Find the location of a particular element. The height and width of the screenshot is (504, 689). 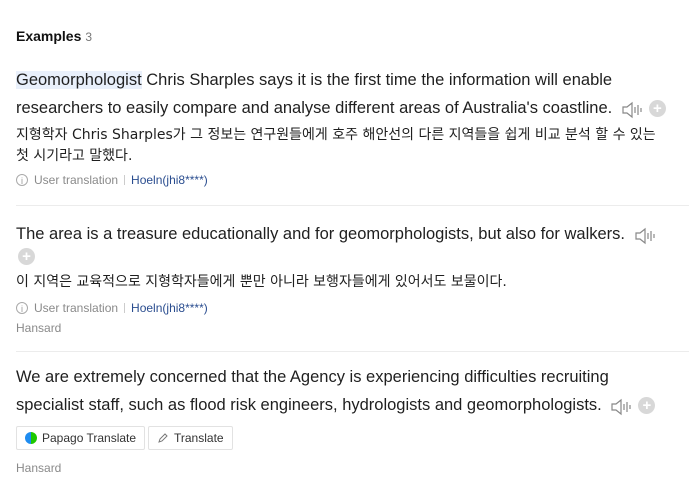

papago-logo-icon is located at coordinates (31, 438).